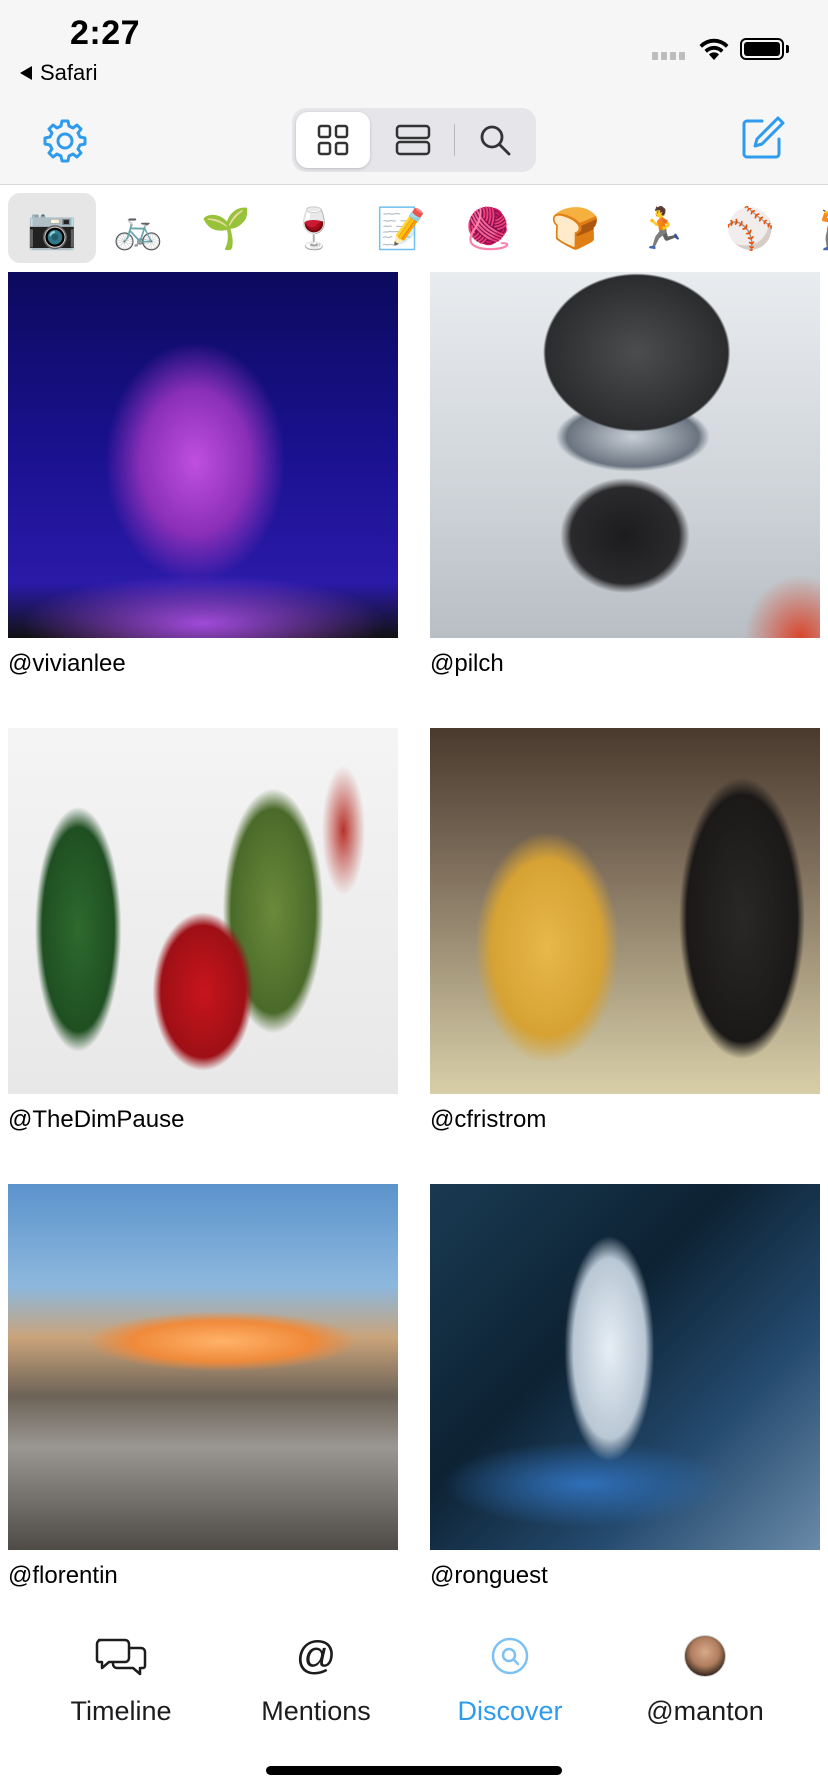 This screenshot has width=828, height=1792. I want to click on photo-card: @florentin, so click(203, 1387).